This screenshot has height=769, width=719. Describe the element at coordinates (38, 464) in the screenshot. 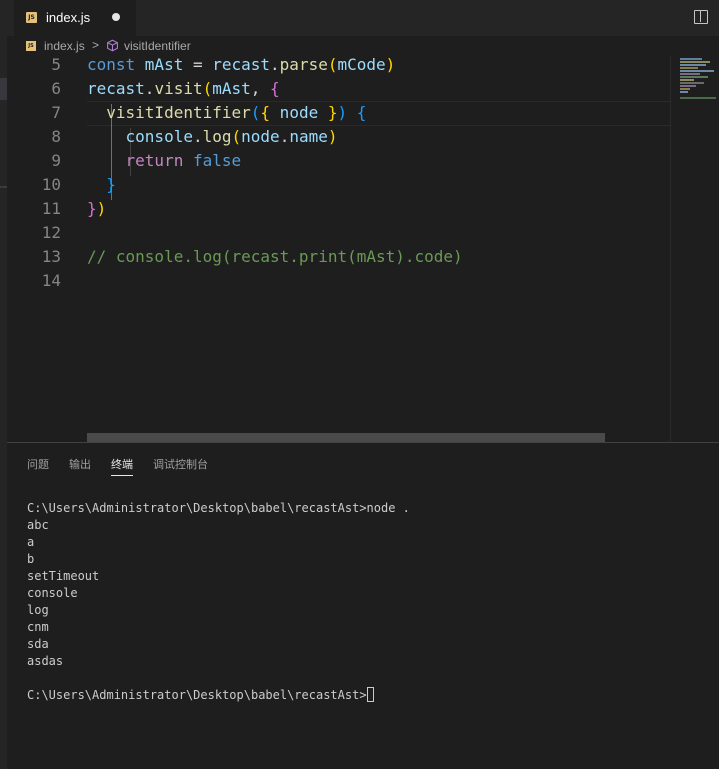

I see `tab-problems: 问题` at that location.